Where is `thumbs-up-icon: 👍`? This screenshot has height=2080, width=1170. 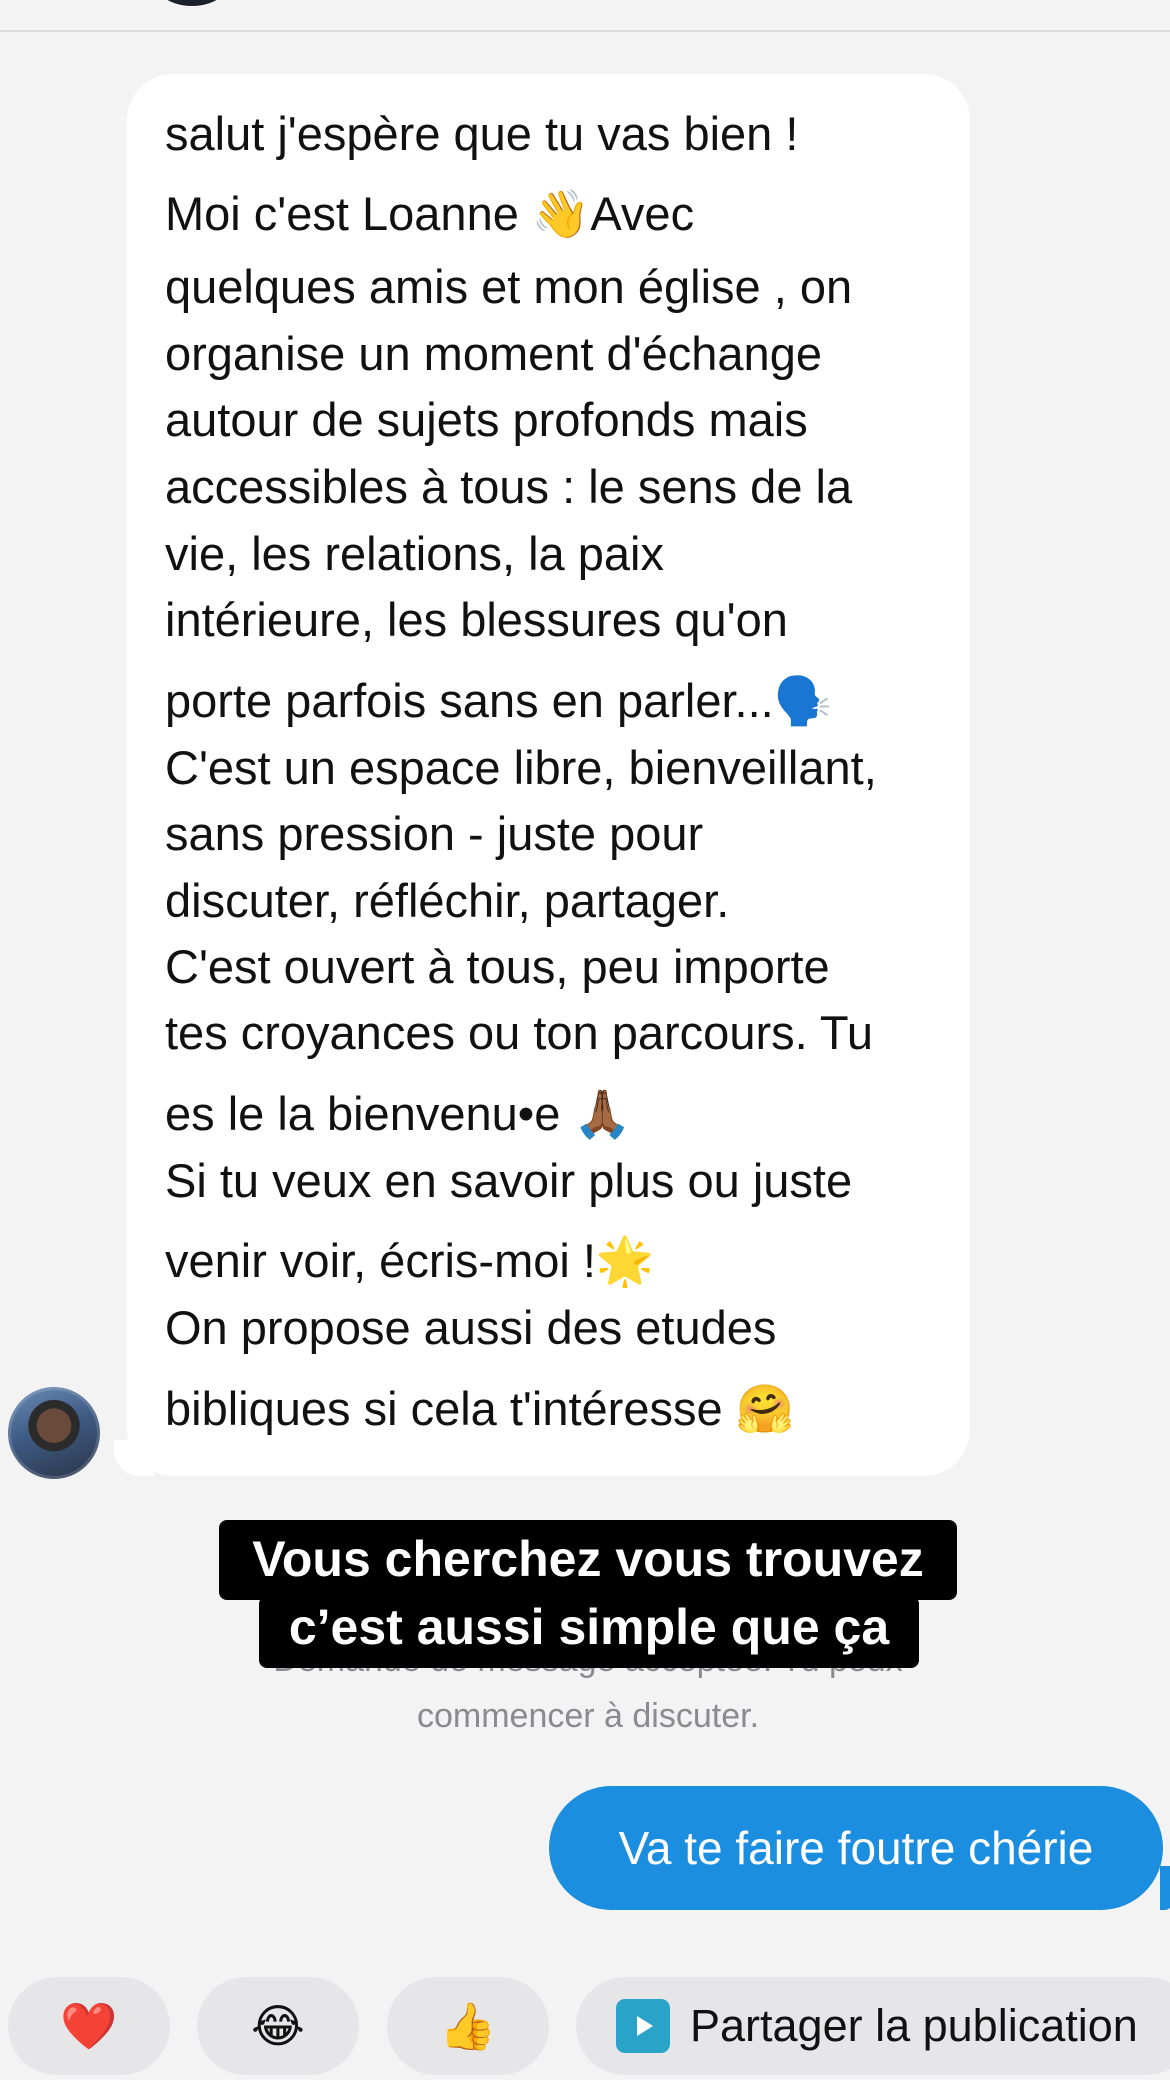
thumbs-up-icon: 👍 is located at coordinates (468, 2025).